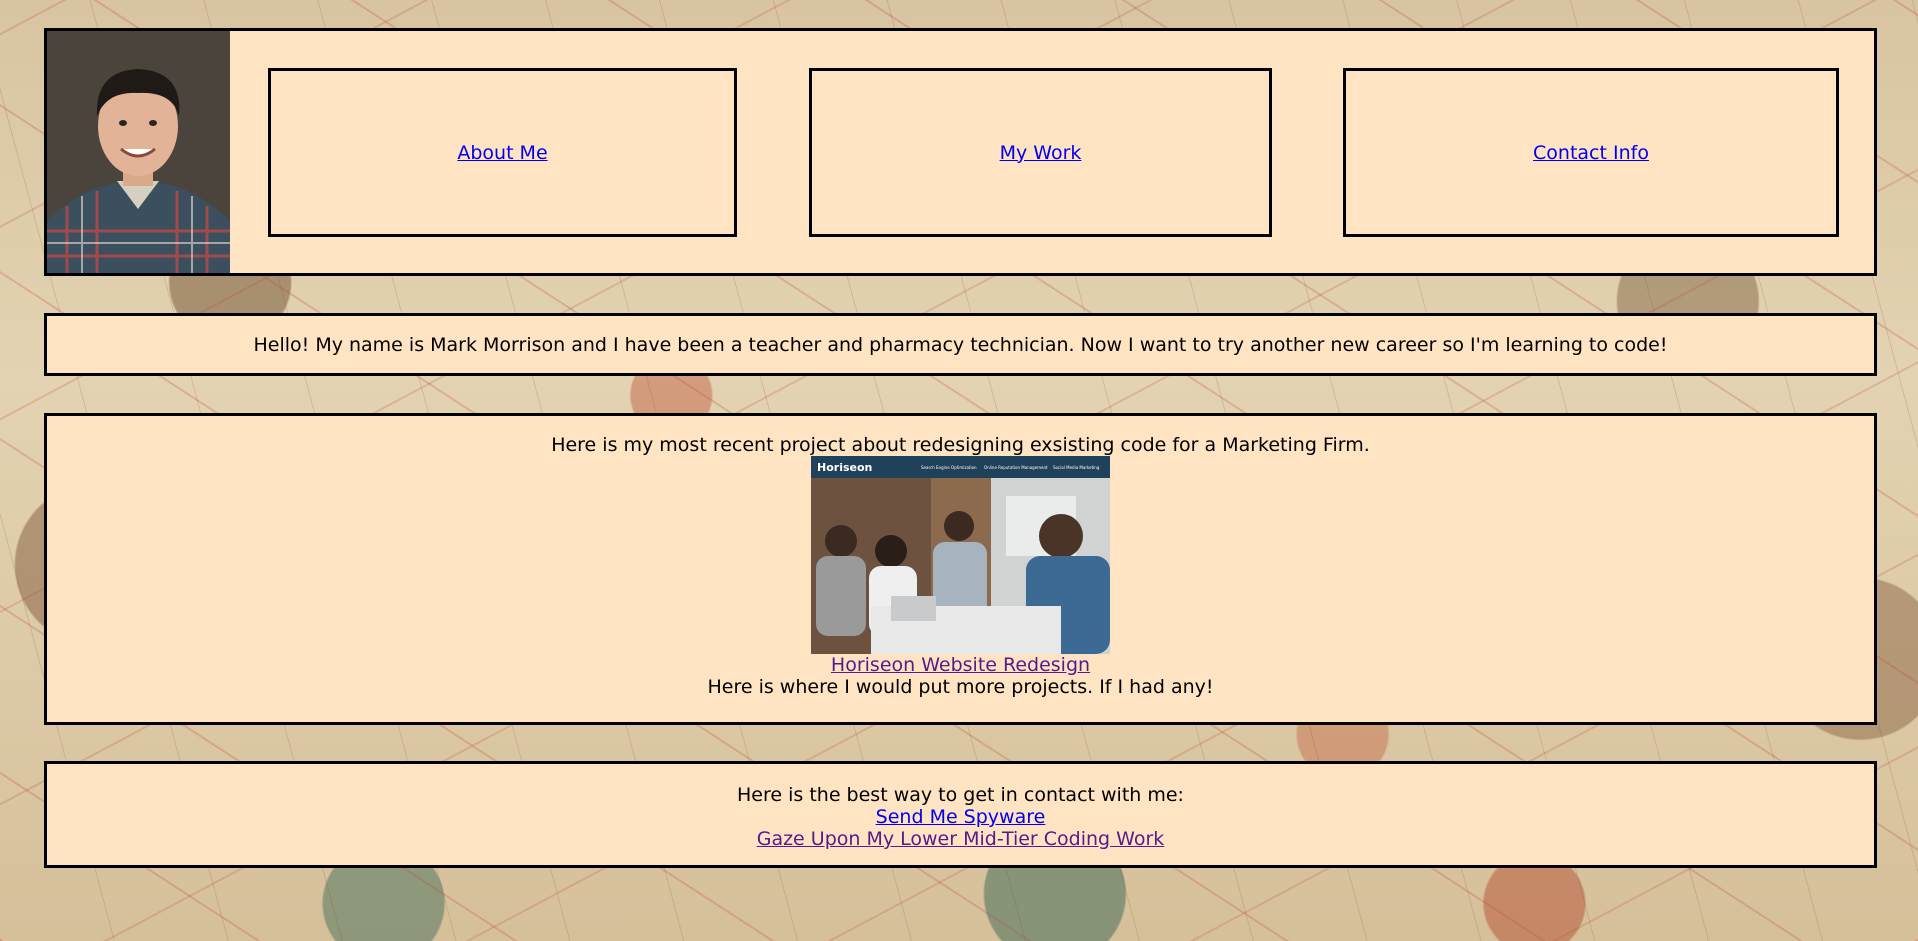 This screenshot has width=1918, height=941. I want to click on nav-link-work: My Work, so click(1041, 153).